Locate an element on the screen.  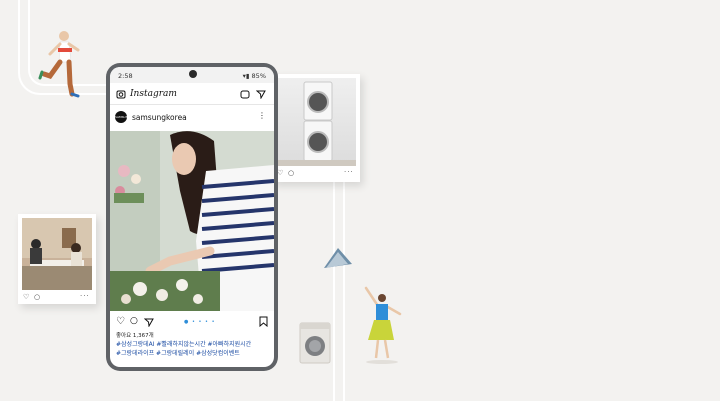
username: samsungkorea is located at coordinates (159, 117).